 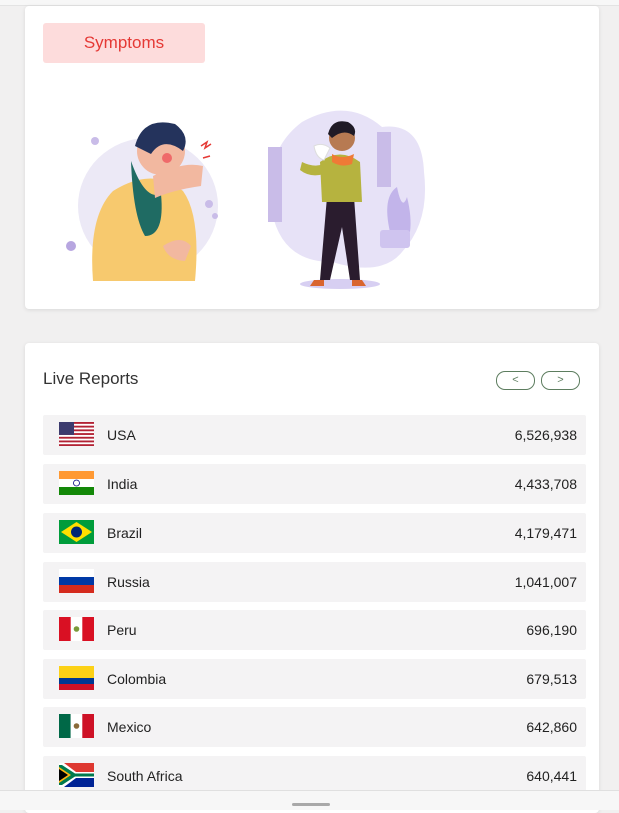 I want to click on south-africa-flag-icon, so click(x=76, y=775).